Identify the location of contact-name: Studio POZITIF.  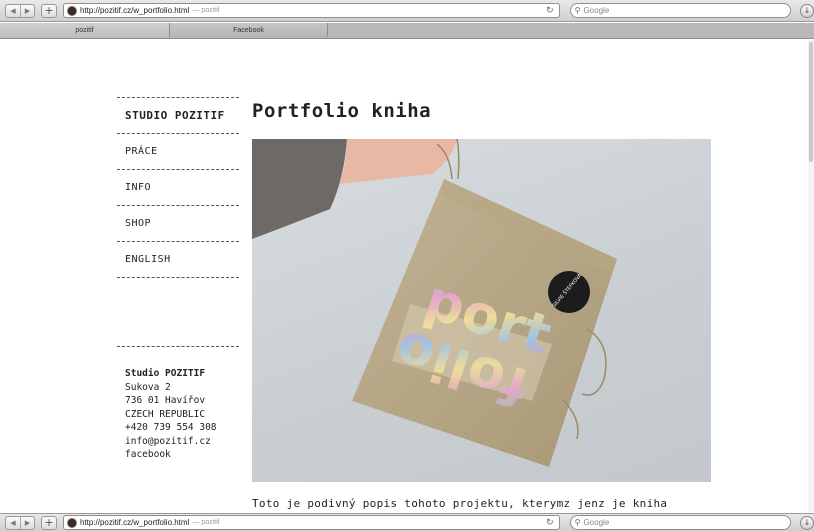
(165, 373).